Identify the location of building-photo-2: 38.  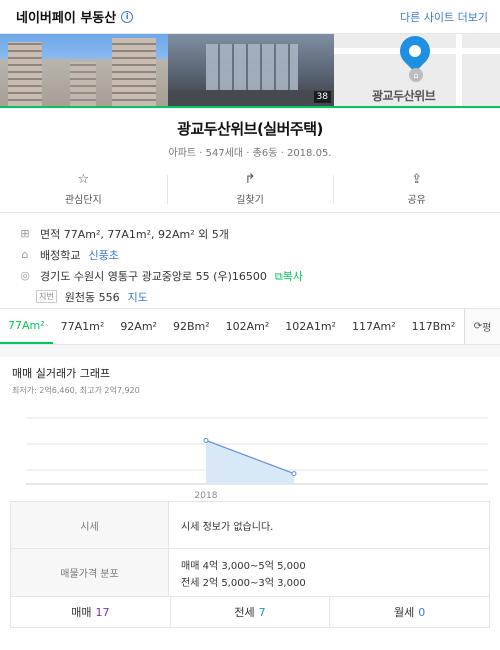
(251, 70).